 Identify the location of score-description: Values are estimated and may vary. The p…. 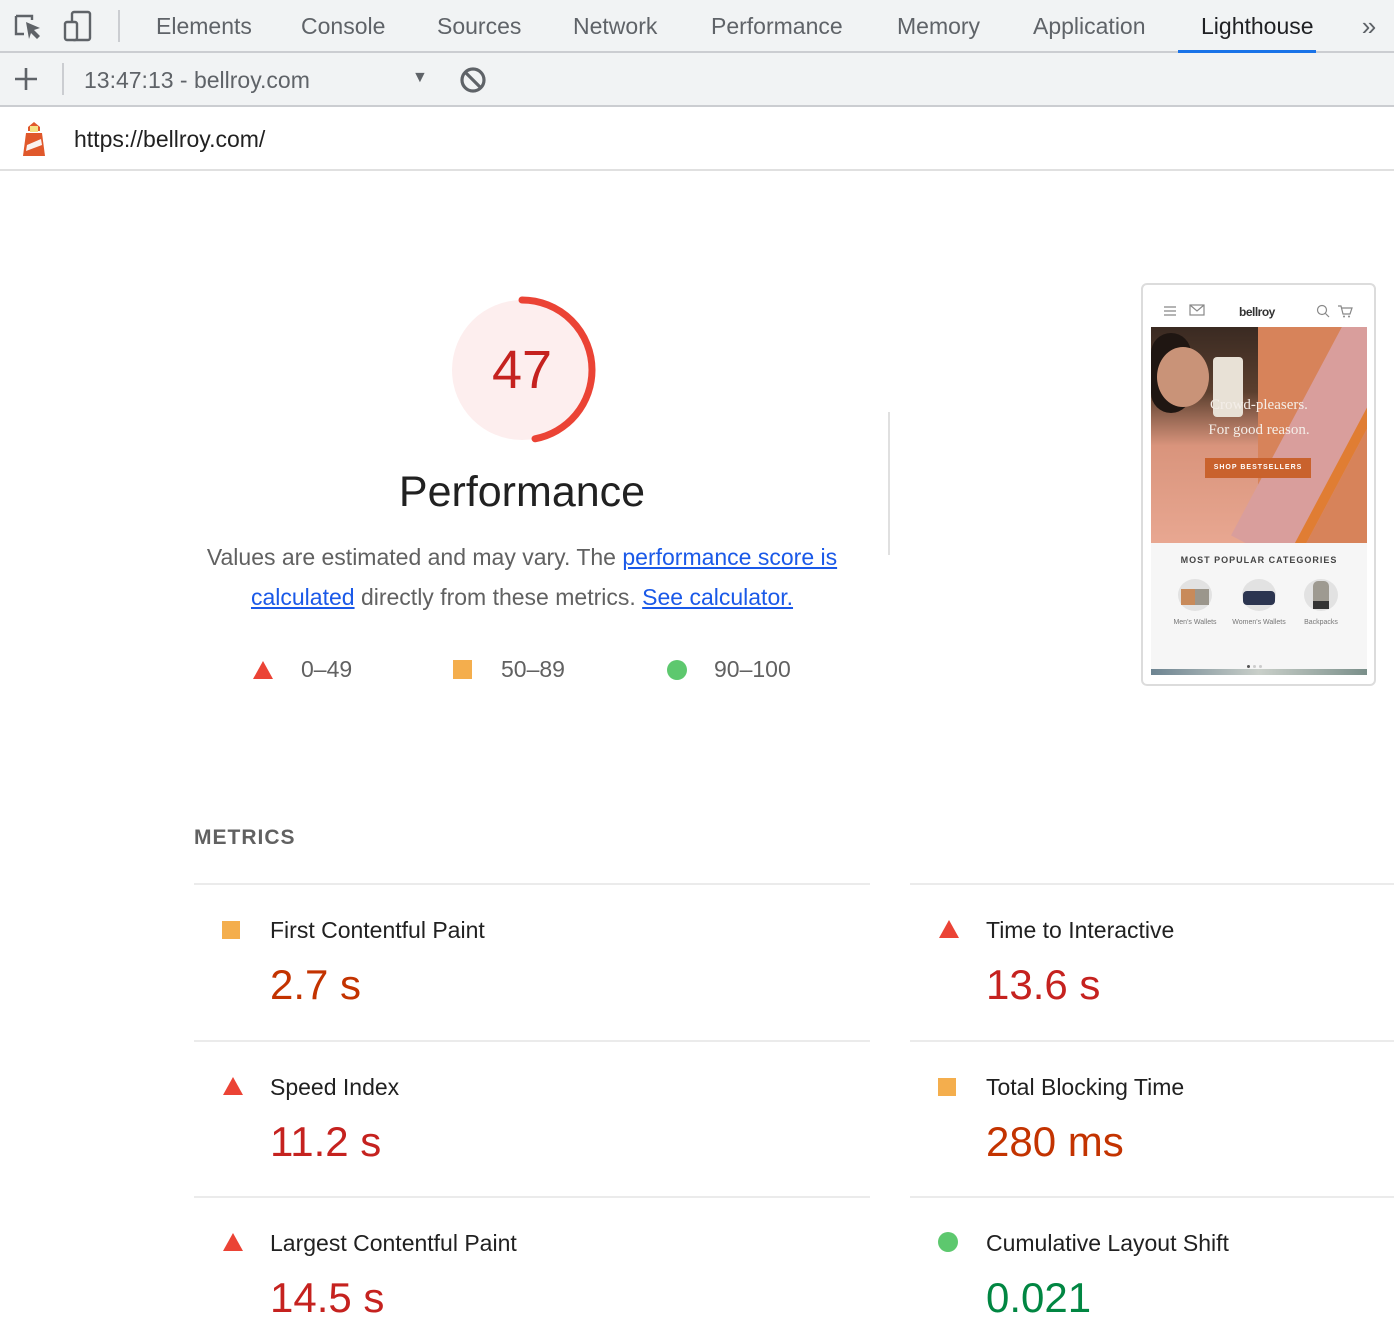
(522, 577).